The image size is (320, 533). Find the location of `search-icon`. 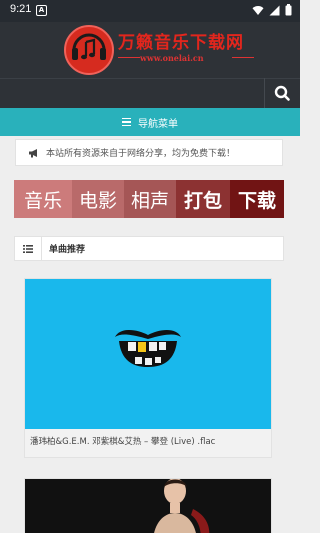

search-icon is located at coordinates (282, 93).